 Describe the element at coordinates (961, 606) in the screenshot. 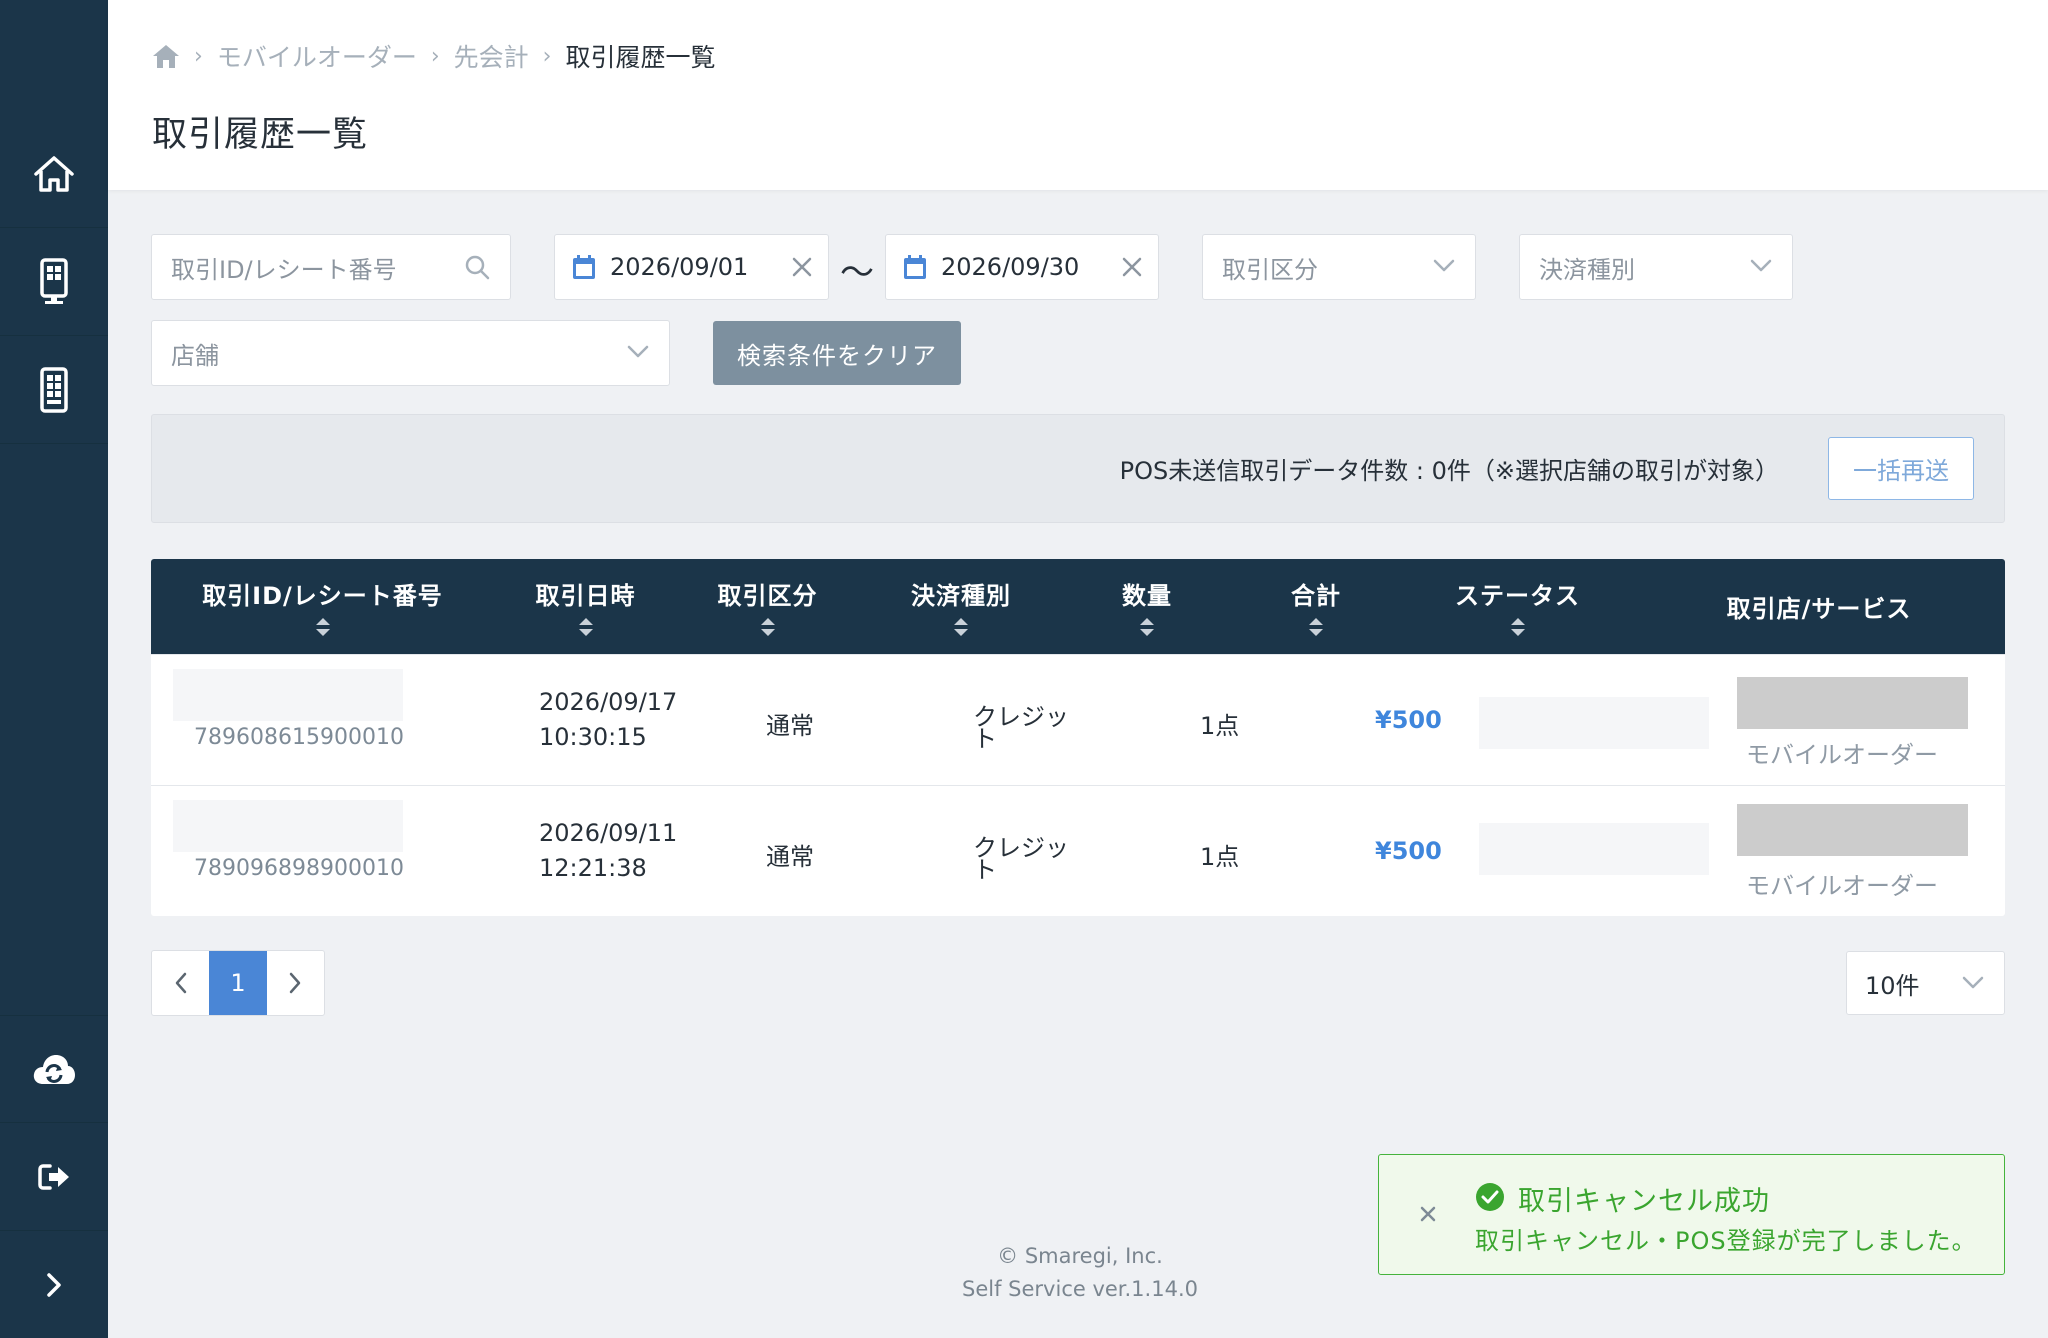

I see `column-header-payment: 決済種別` at that location.